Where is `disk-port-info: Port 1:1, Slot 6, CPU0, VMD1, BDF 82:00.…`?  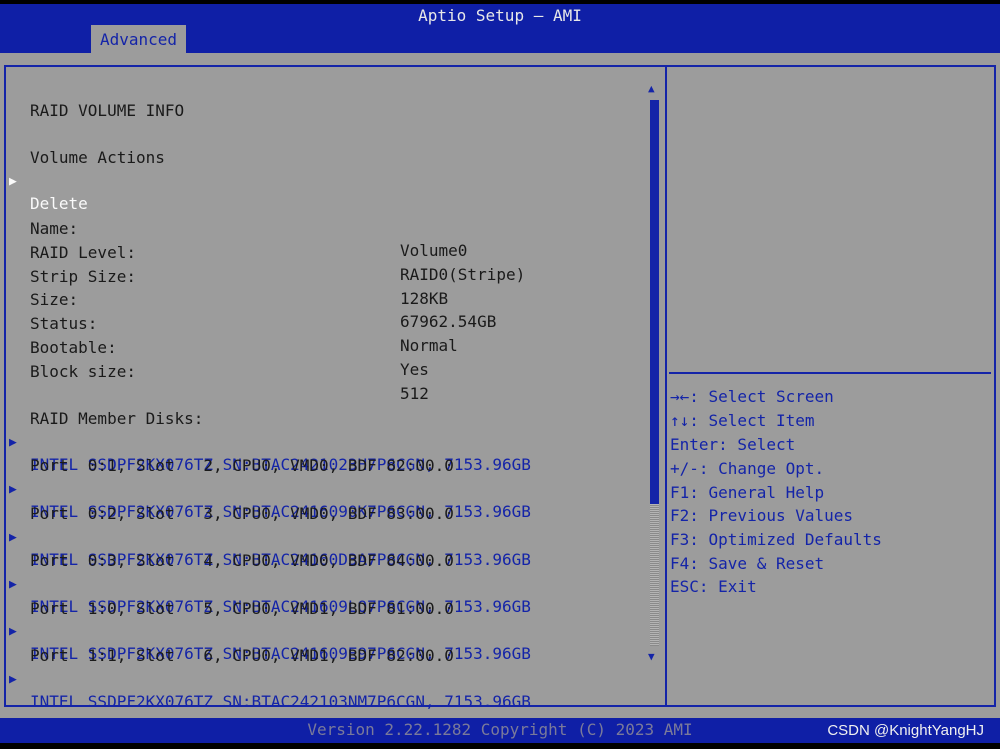 disk-port-info: Port 1:1, Slot 6, CPU0, VMD1, BDF 82:00.… is located at coordinates (242, 655).